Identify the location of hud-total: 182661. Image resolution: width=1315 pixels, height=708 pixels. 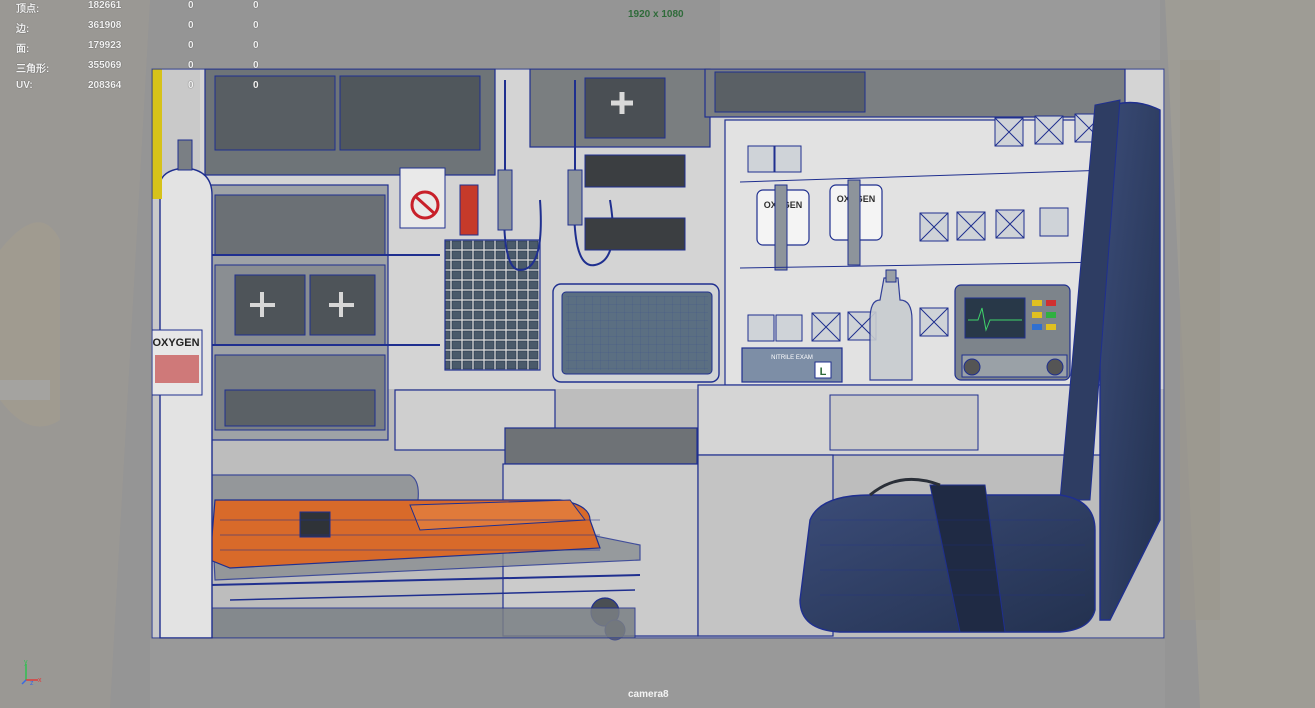
(105, 5).